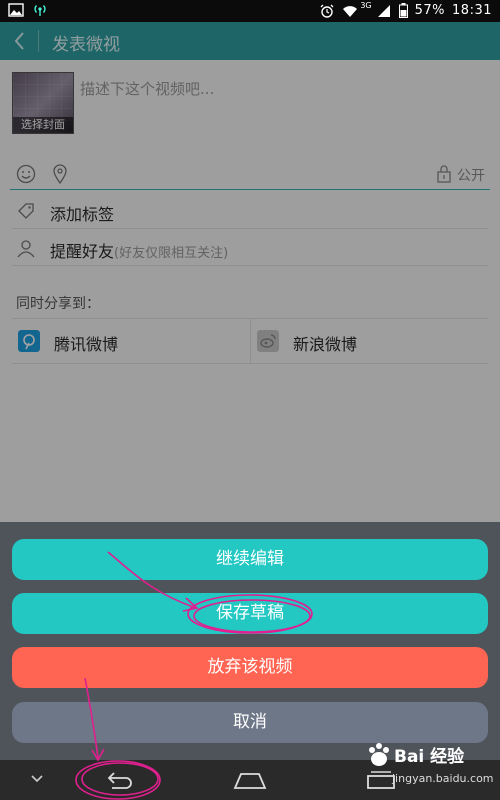 This screenshot has width=500, height=800. What do you see at coordinates (40, 10) in the screenshot?
I see `signal-broadcast-icon` at bounding box center [40, 10].